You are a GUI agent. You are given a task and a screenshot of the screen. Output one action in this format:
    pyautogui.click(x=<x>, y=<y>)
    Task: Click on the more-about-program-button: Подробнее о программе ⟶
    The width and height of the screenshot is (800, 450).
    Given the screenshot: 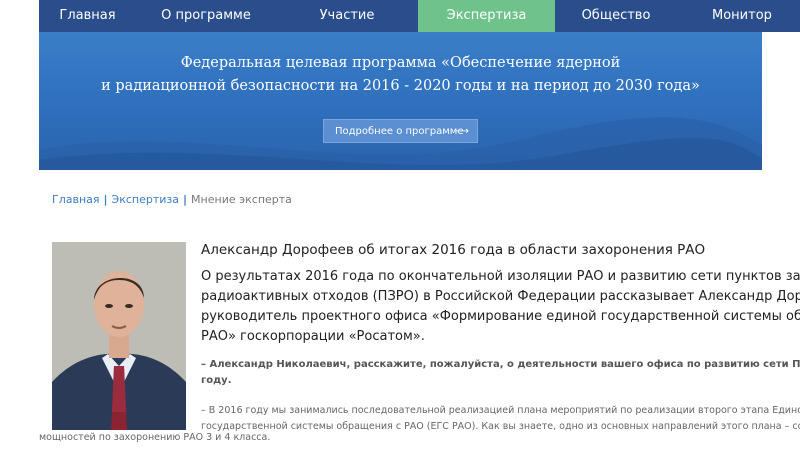 What is the action you would take?
    pyautogui.click(x=400, y=131)
    